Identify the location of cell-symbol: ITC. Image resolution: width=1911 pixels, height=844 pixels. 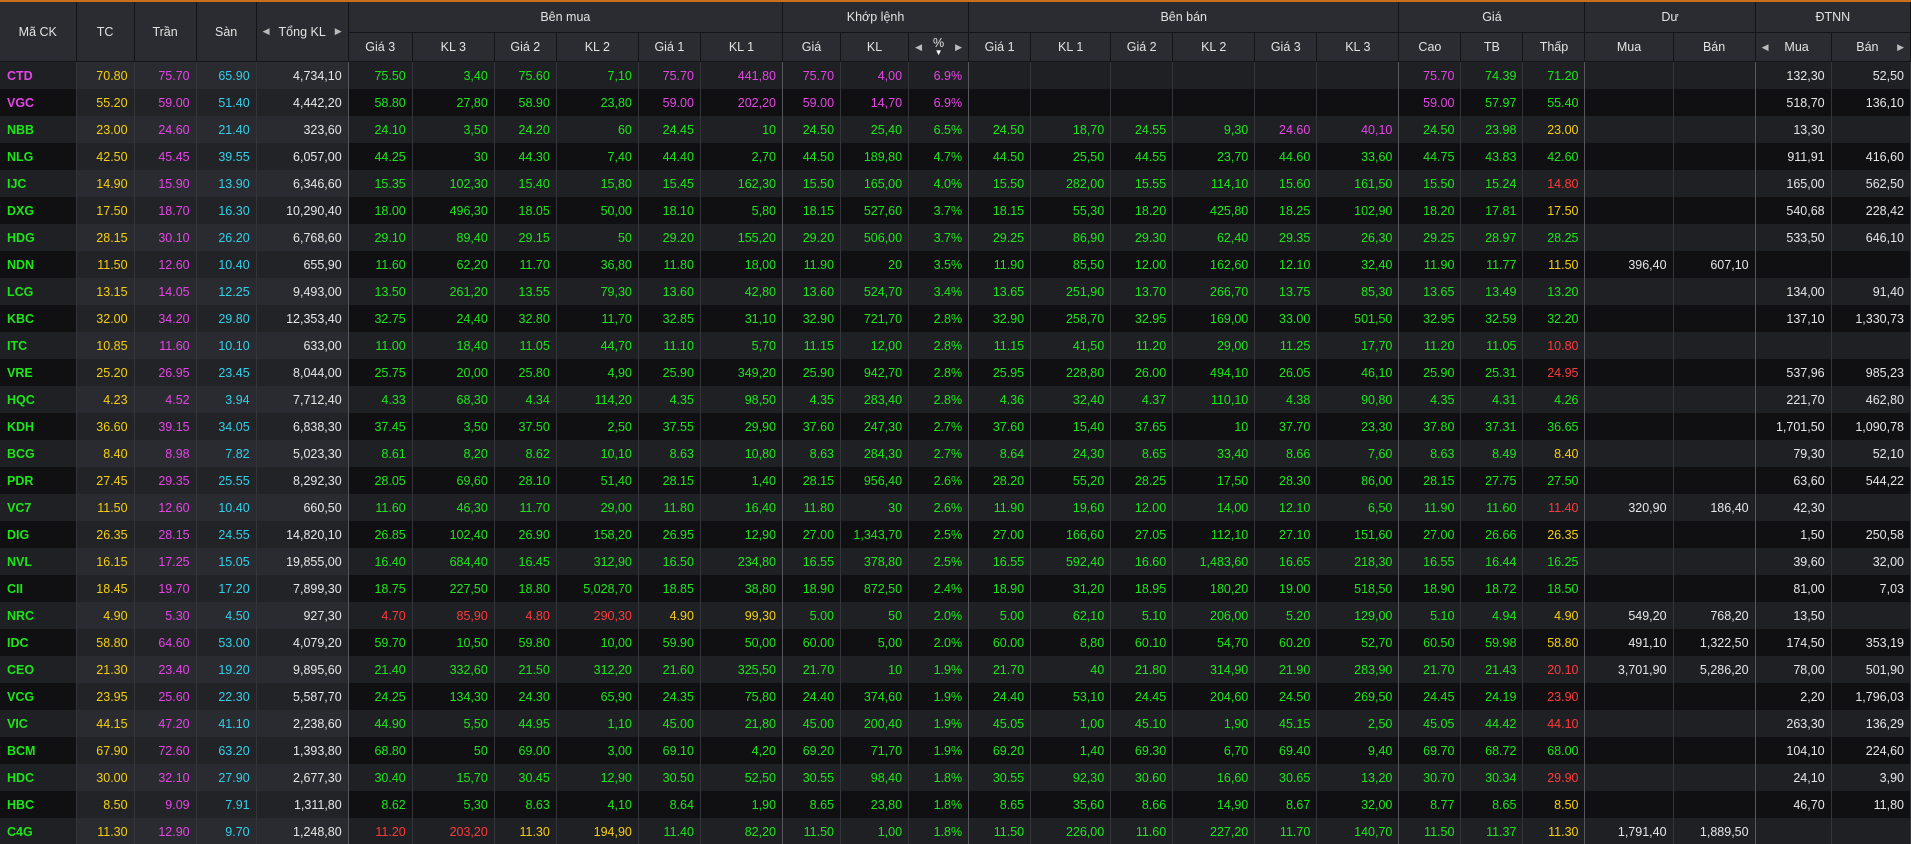
(38, 345).